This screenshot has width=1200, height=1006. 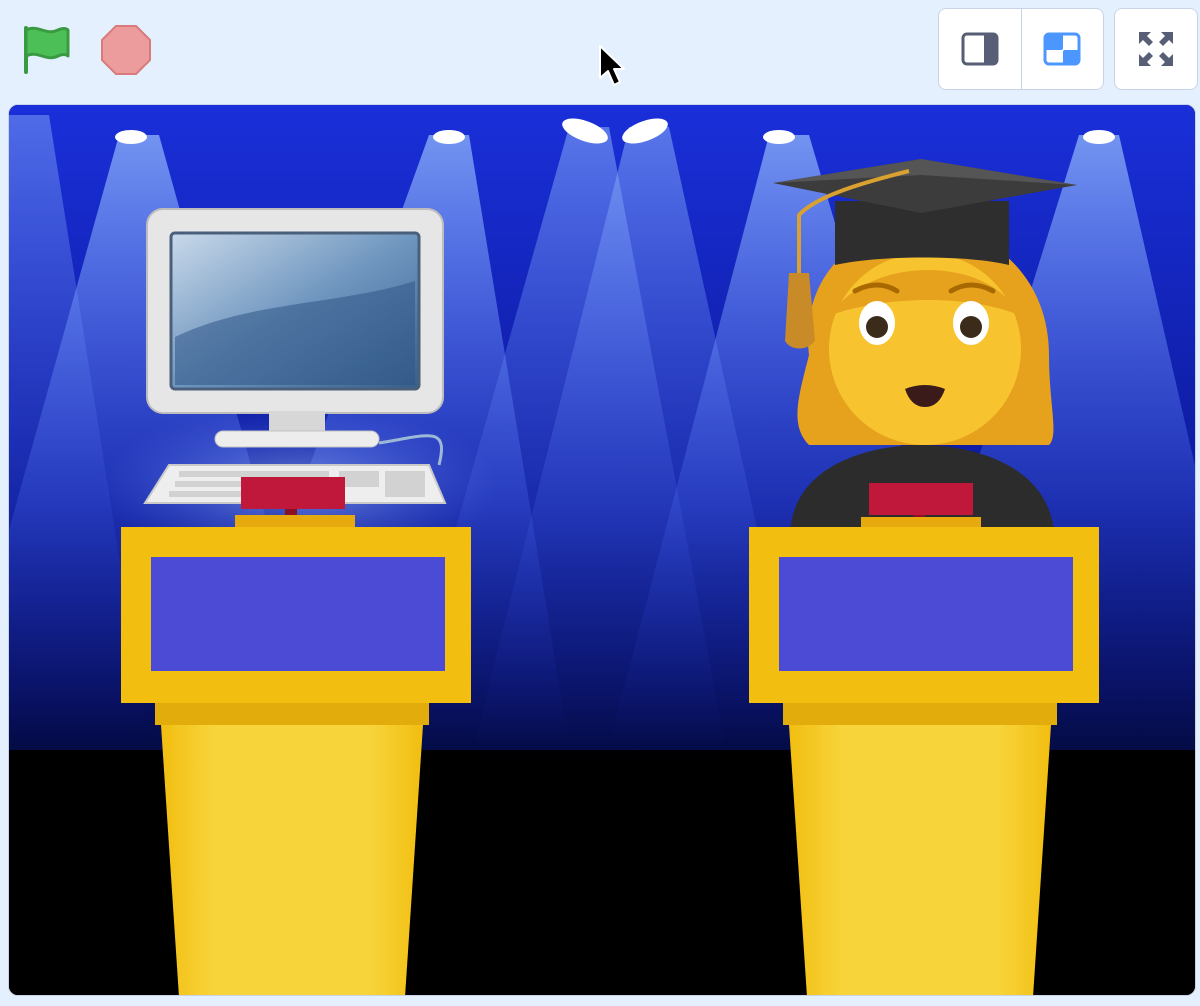 I want to click on normal-stage-icon, so click(x=1062, y=49).